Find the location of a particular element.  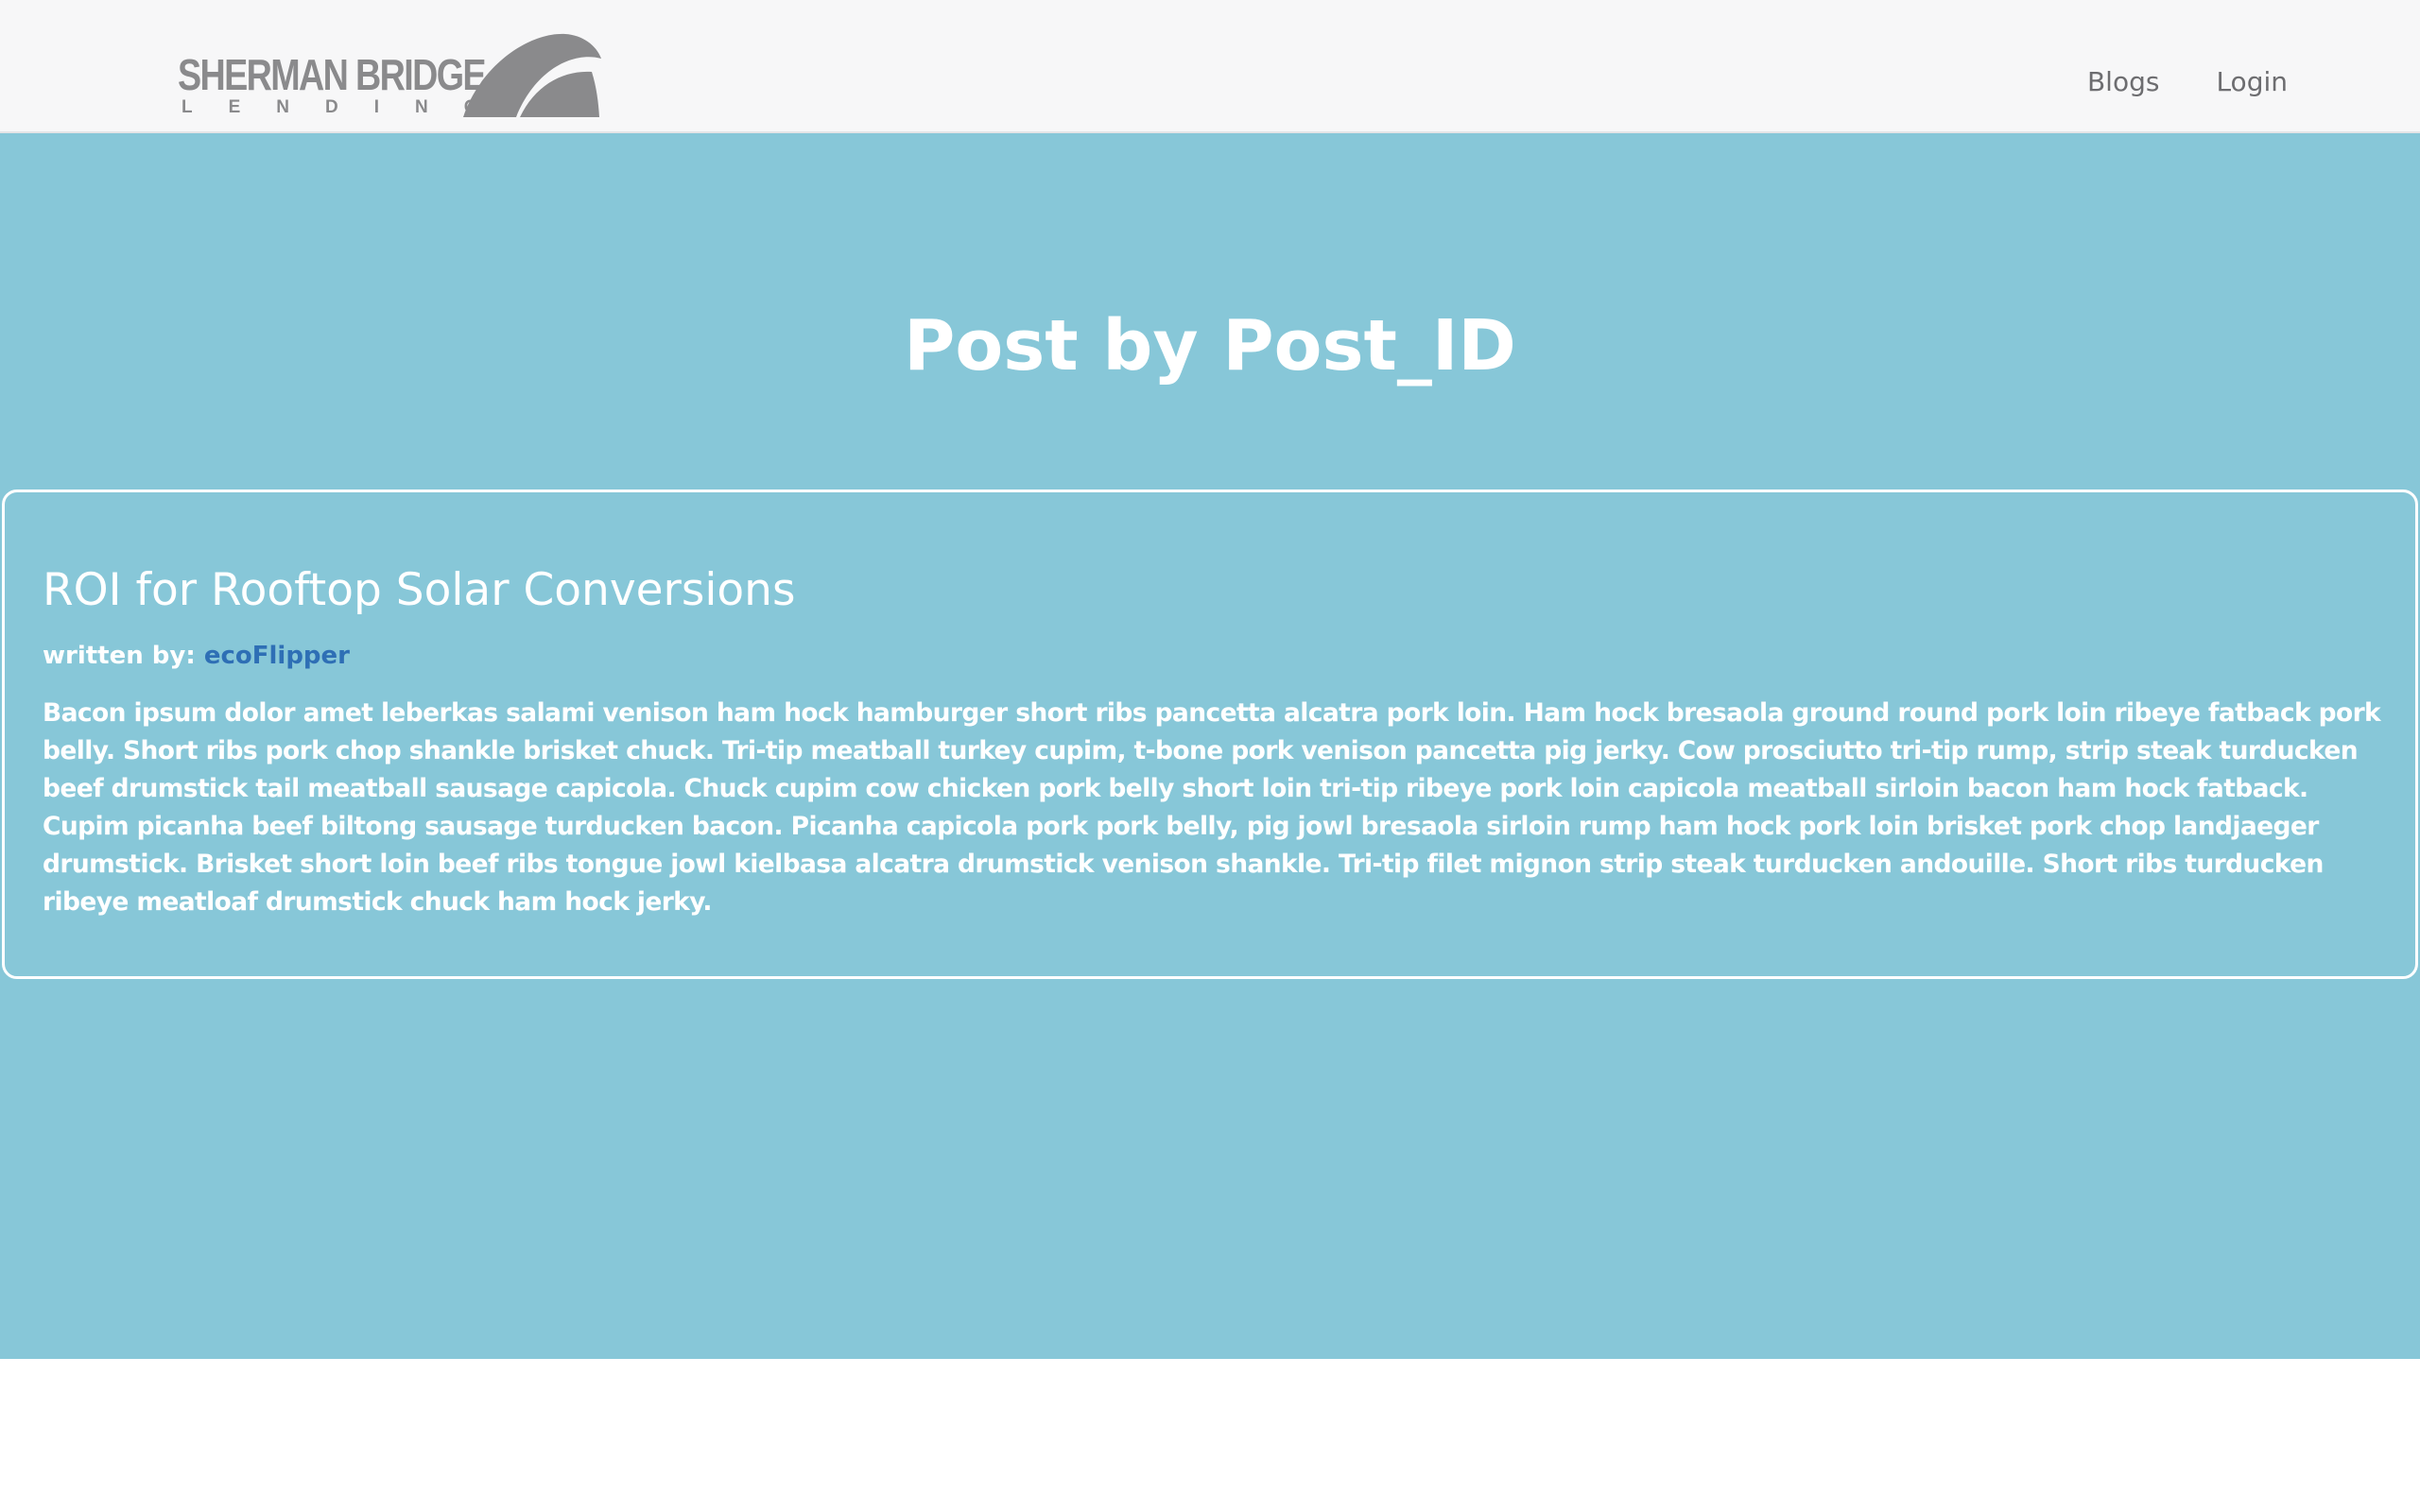

nav-links: Blogs Login is located at coordinates (2187, 81).